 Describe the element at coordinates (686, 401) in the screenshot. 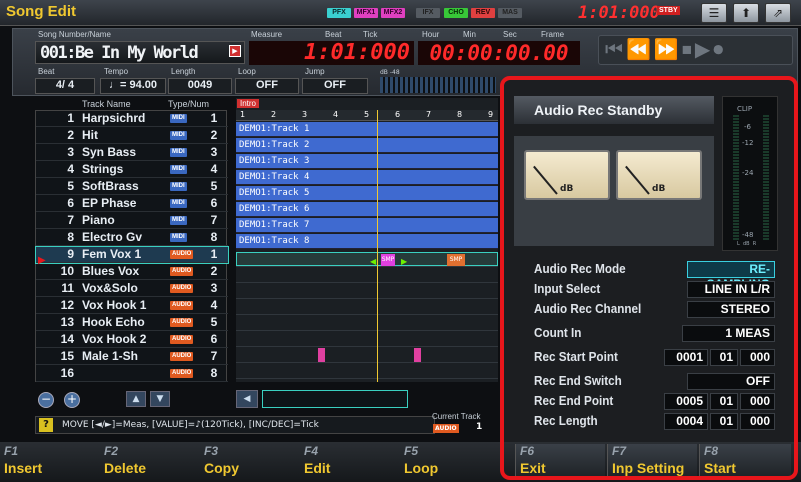

I see `rec-end-measure: 0005` at that location.